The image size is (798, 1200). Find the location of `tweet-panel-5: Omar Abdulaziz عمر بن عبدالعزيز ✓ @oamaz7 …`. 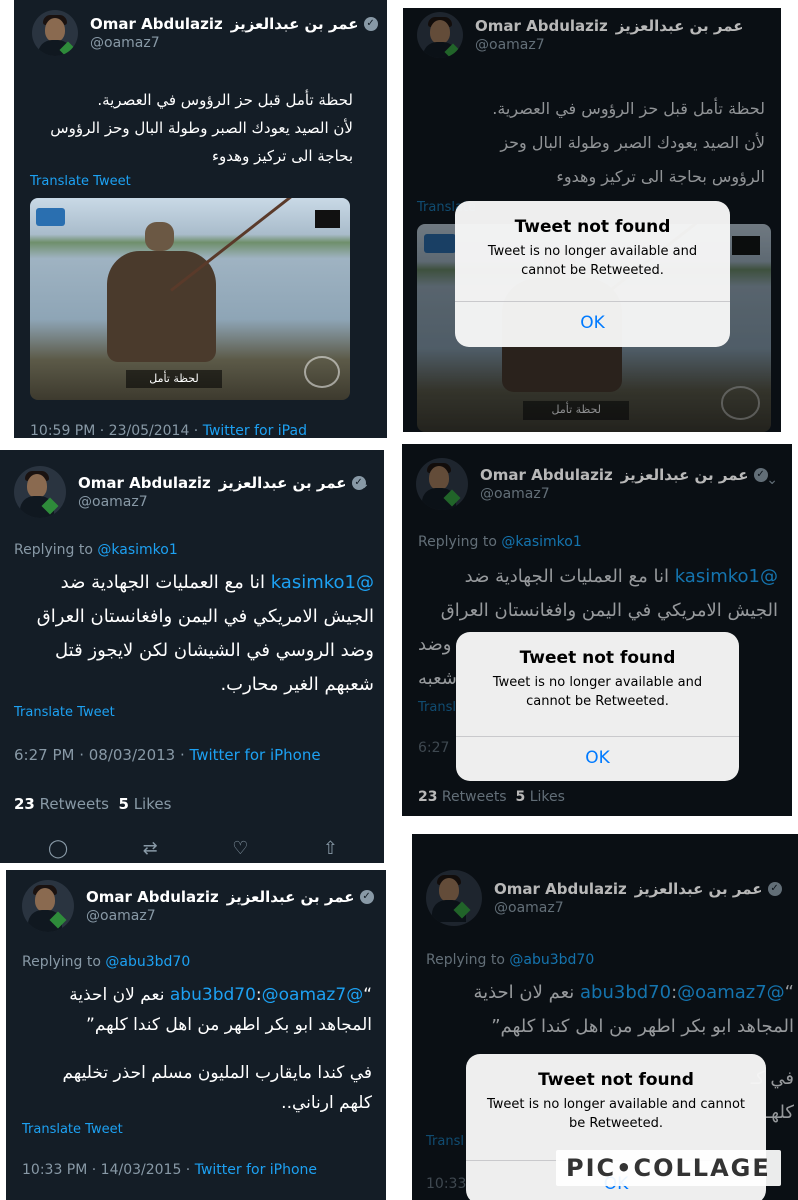

tweet-panel-5: Omar Abdulaziz عمر بن عبدالعزيز ✓ @oamaz7 … is located at coordinates (196, 1035).